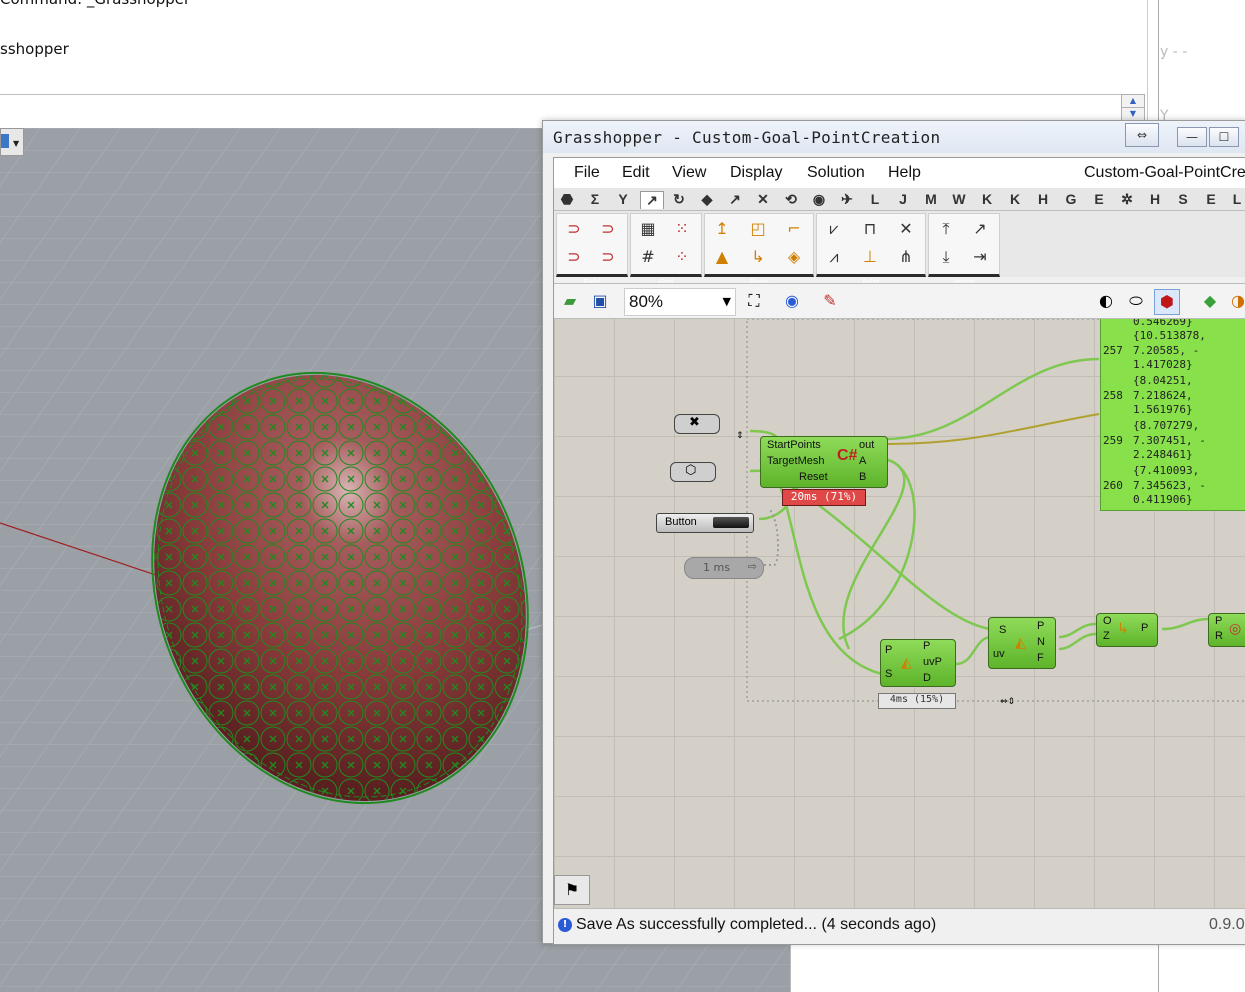 This screenshot has width=1245, height=992. What do you see at coordinates (693, 472) in the screenshot?
I see `mesh-param-node: ⬡` at bounding box center [693, 472].